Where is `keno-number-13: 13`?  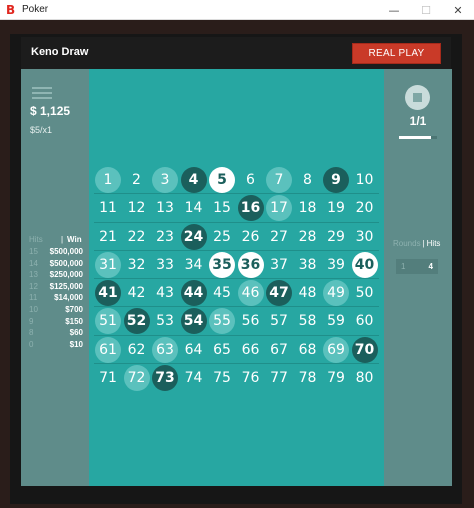
keno-number-13: 13 is located at coordinates (165, 208).